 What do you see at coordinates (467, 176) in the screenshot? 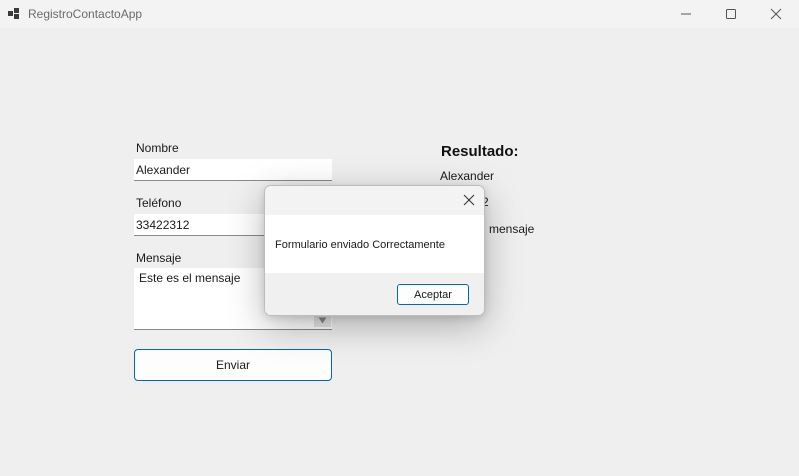
I see `result-name: Alexander` at bounding box center [467, 176].